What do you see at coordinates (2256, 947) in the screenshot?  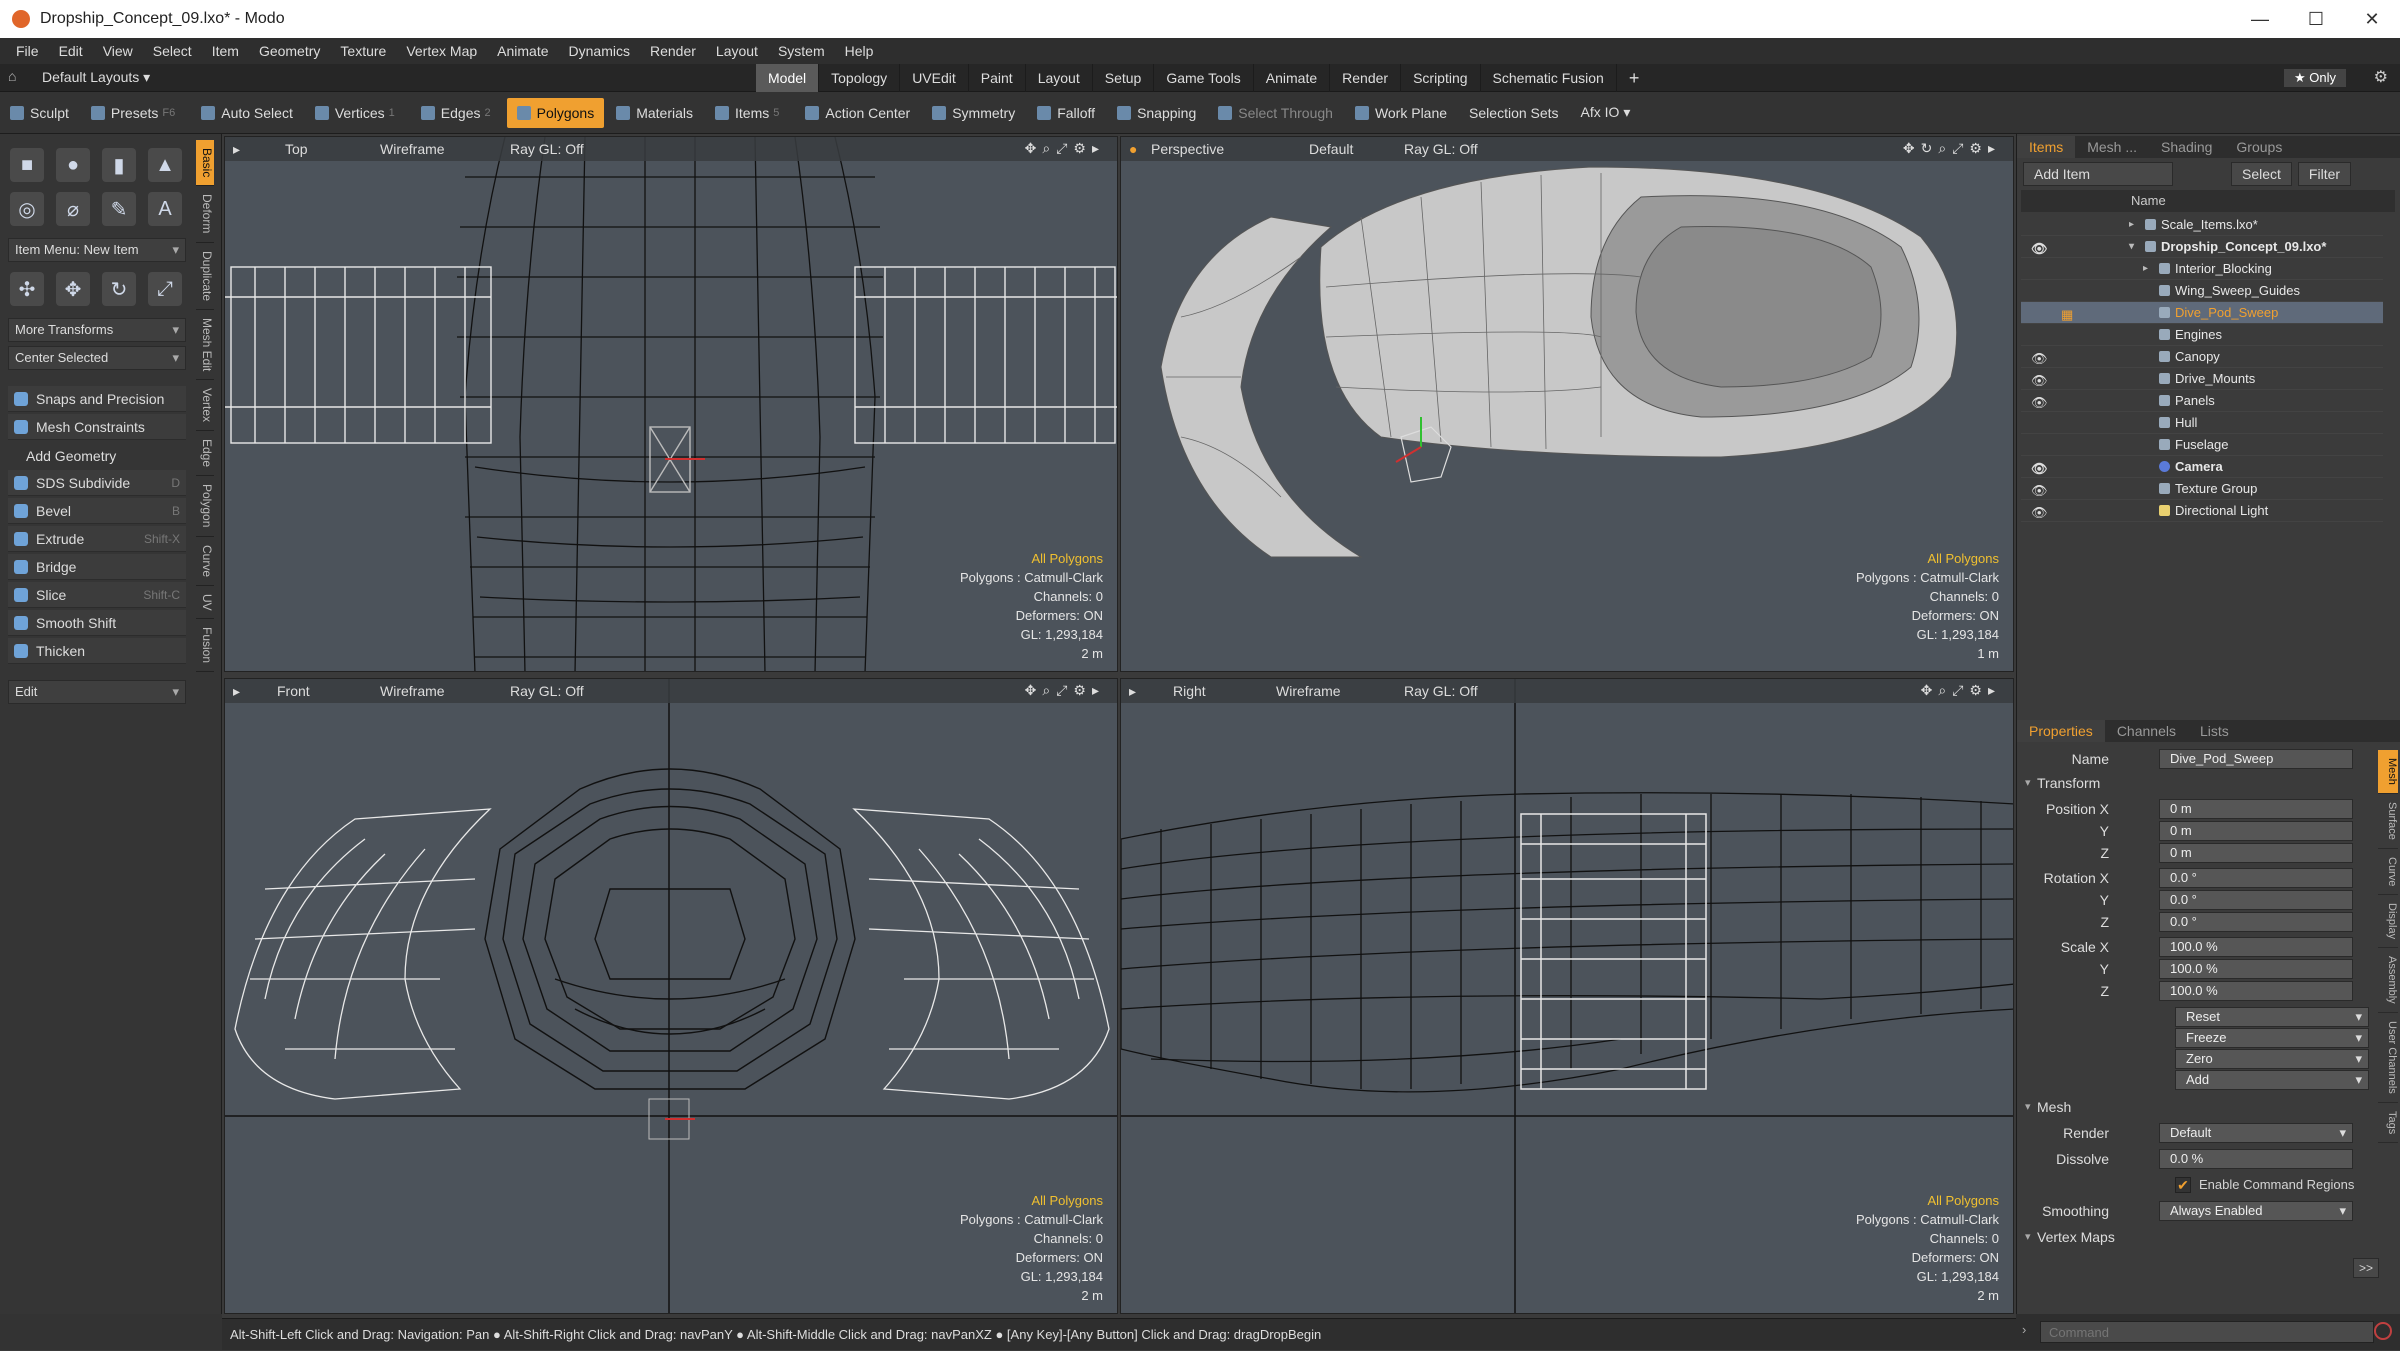 I see `scale-x-input: 100.0 %` at bounding box center [2256, 947].